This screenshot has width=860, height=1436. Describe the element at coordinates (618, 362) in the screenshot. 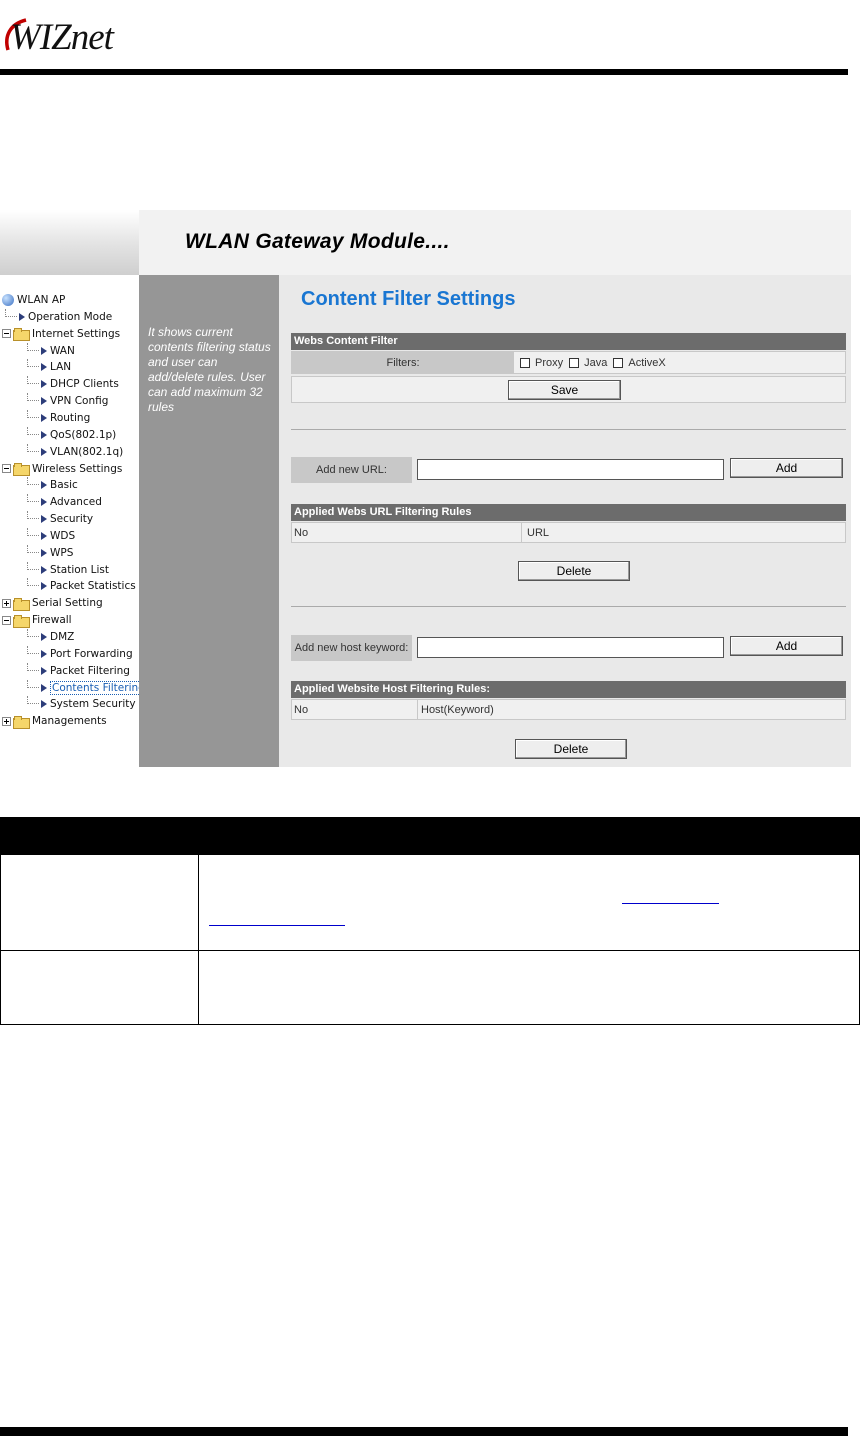

I see `activex-checkbox` at that location.